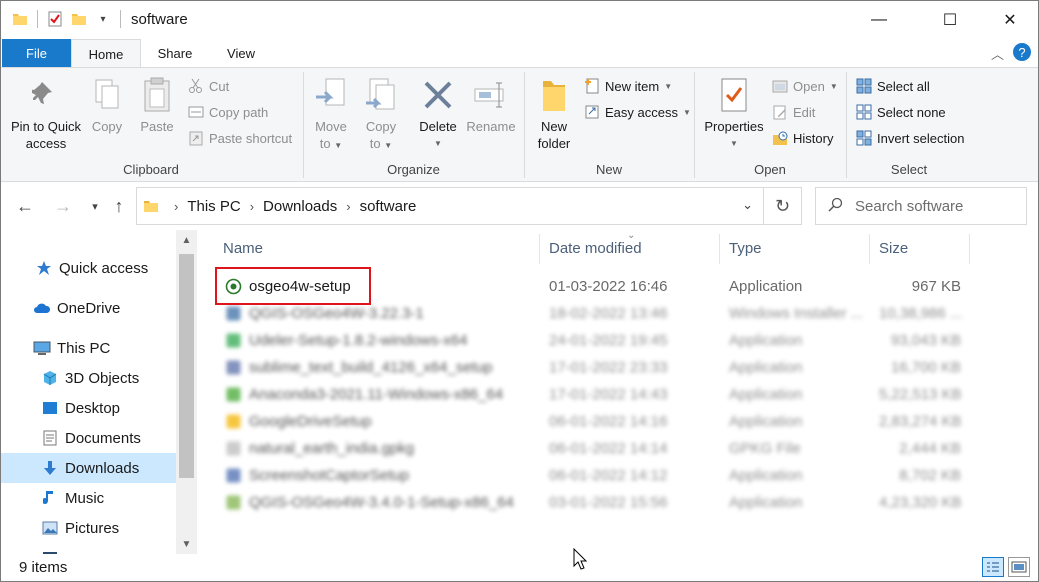 Image resolution: width=1039 pixels, height=582 pixels. What do you see at coordinates (227, 112) in the screenshot?
I see `copy-path-button: Copy path` at bounding box center [227, 112].